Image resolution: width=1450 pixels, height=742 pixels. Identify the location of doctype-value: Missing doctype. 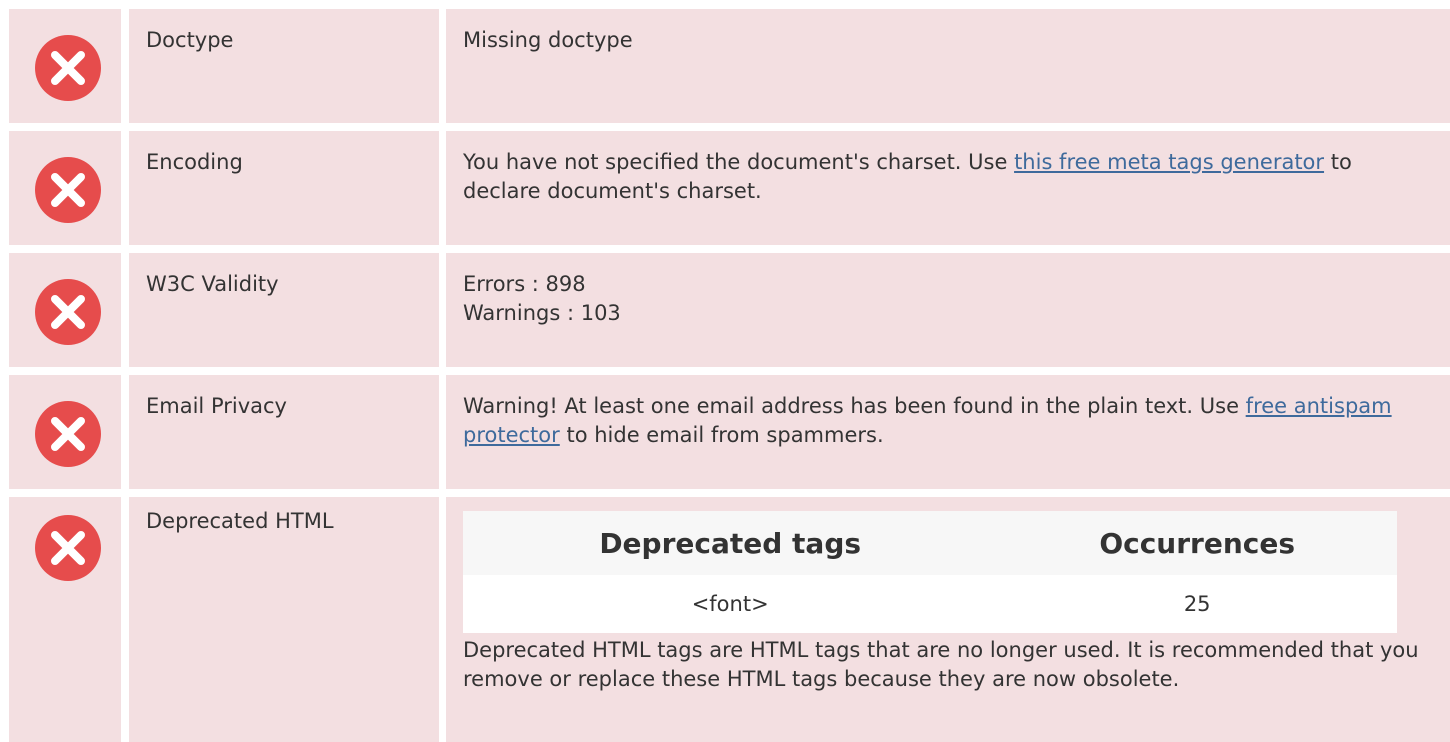
(548, 40).